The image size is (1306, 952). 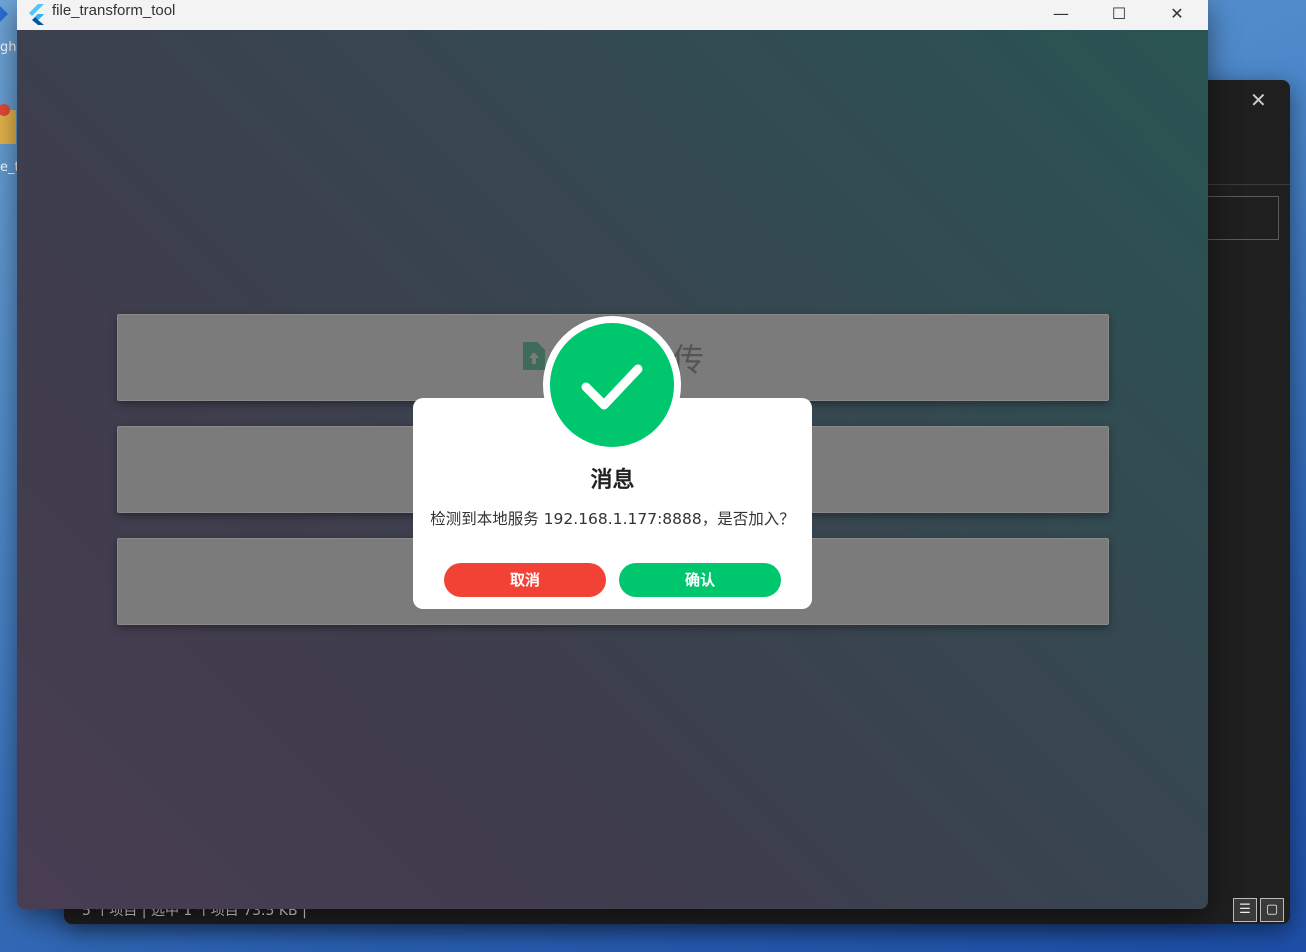 What do you see at coordinates (114, 10) in the screenshot?
I see `window-title: file_transform_tool` at bounding box center [114, 10].